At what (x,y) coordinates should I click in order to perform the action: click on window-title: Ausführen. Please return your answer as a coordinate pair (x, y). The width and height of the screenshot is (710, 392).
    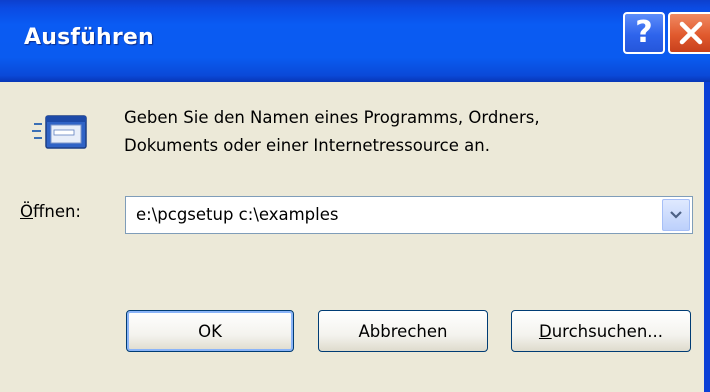
    Looking at the image, I should click on (89, 37).